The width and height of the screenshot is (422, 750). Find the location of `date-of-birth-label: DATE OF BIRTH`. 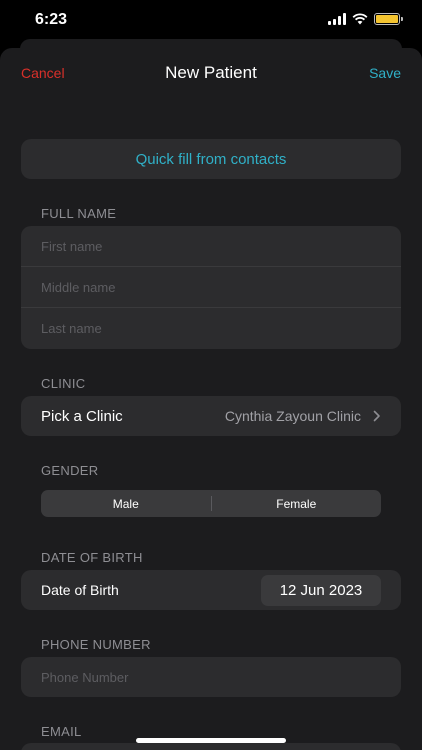

date-of-birth-label: DATE OF BIRTH is located at coordinates (92, 557).